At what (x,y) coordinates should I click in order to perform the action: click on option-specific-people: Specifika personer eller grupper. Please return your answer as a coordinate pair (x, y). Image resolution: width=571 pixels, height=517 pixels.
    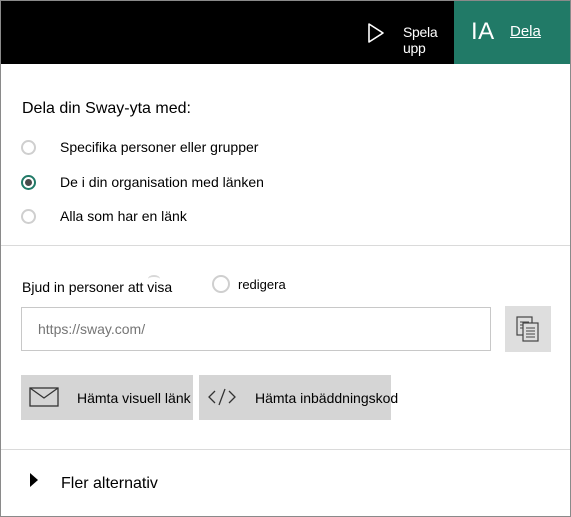
    Looking at the image, I should click on (139, 147).